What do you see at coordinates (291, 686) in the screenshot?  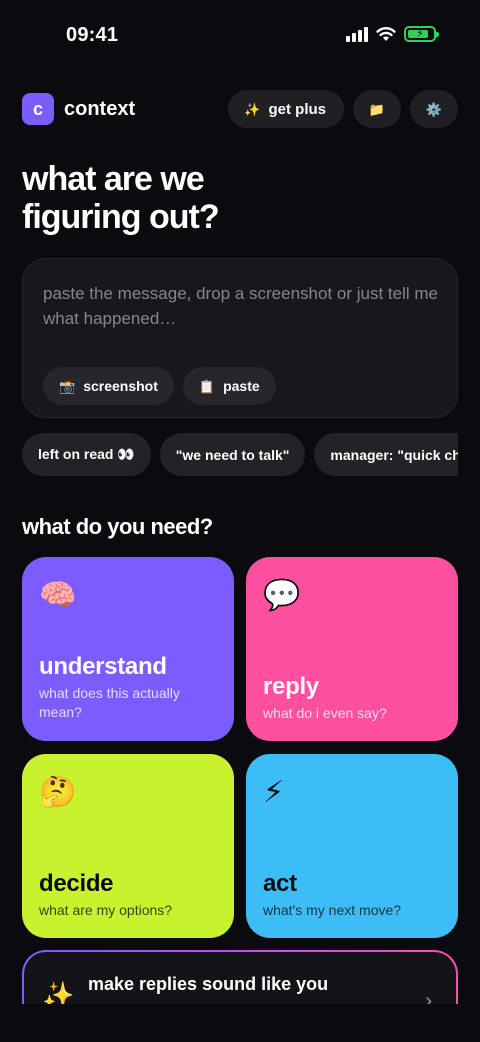 I see `reply-title: reply` at bounding box center [291, 686].